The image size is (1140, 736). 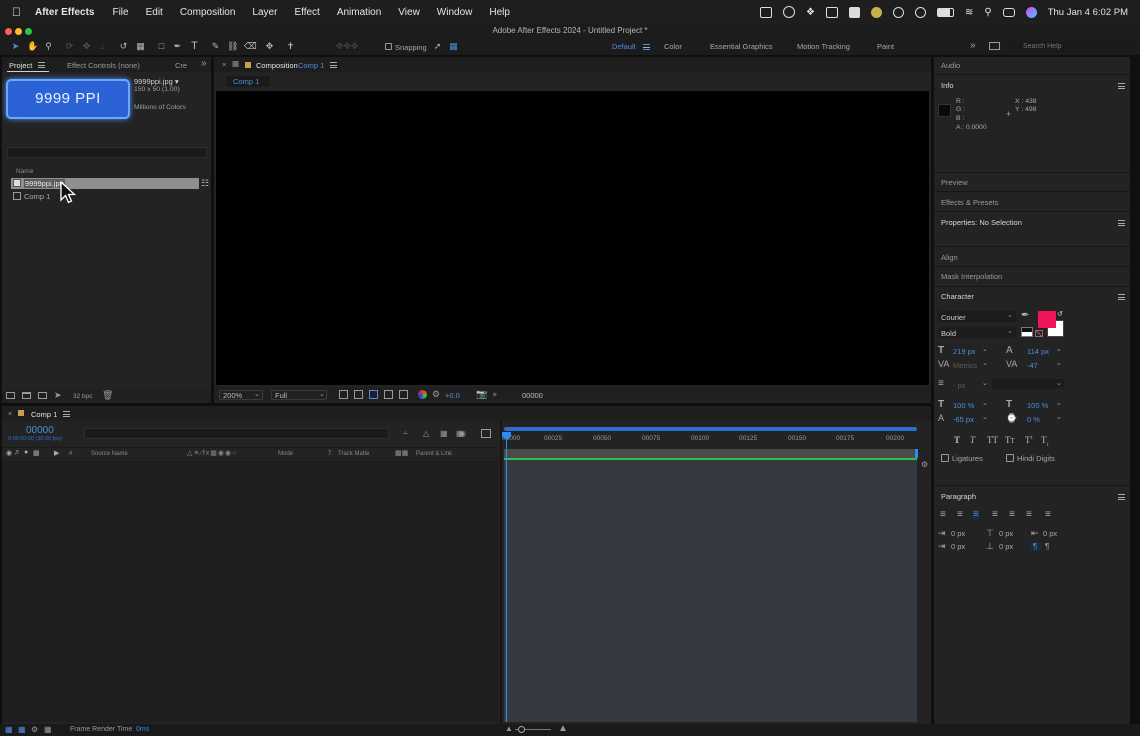 I want to click on tab-composition: Composition, so click(x=277, y=65).